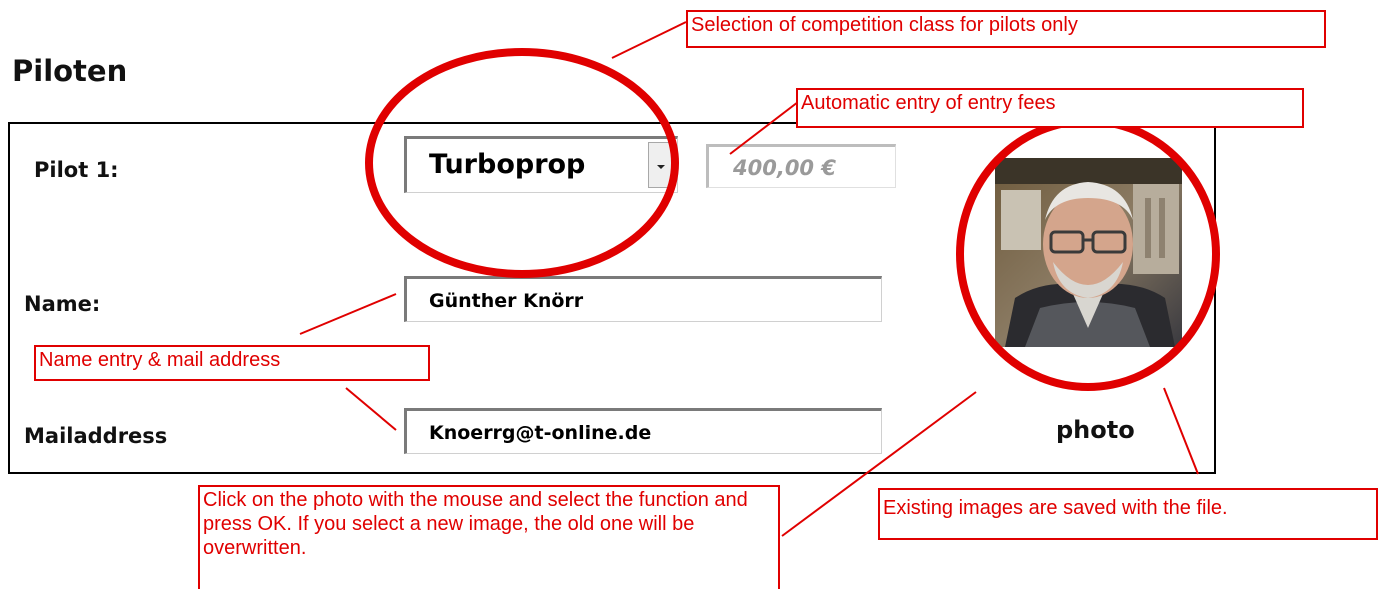 Image resolution: width=1380 pixels, height=594 pixels. I want to click on pilot-slot-label: Pilot 1:, so click(76, 170).